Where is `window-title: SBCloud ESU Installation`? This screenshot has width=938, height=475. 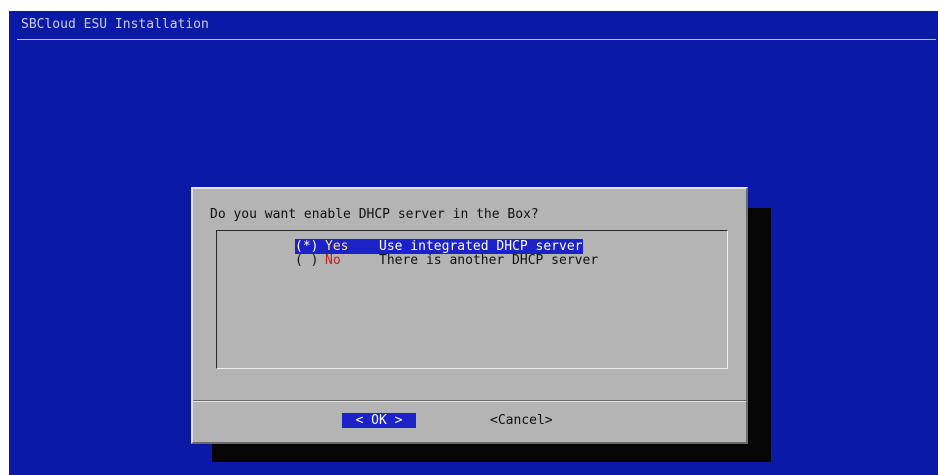
window-title: SBCloud ESU Installation is located at coordinates (115, 24).